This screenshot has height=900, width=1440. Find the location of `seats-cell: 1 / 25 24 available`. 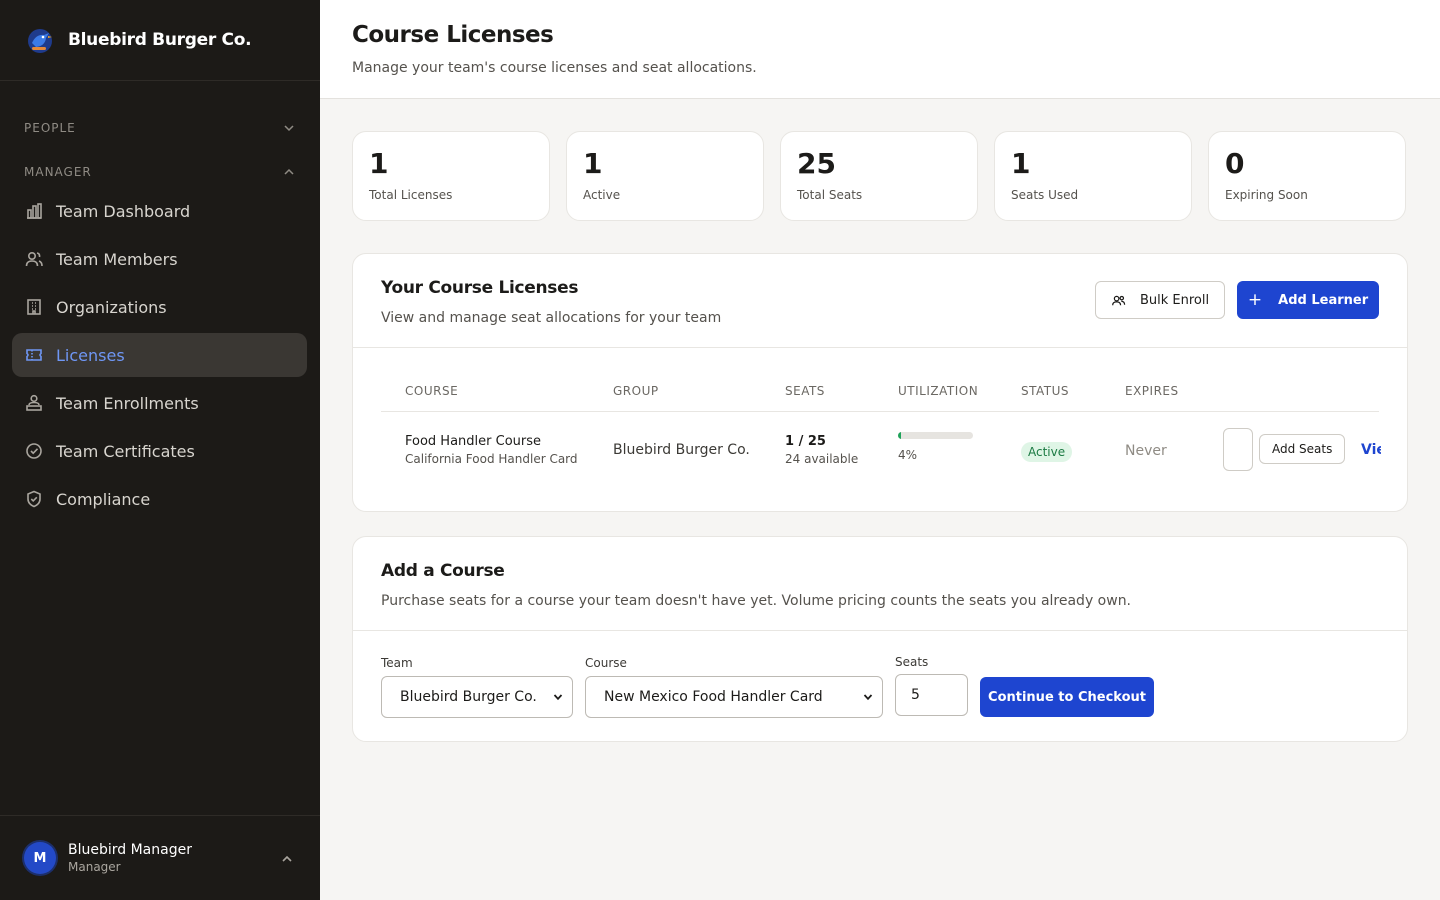

seats-cell: 1 / 25 24 available is located at coordinates (821, 450).